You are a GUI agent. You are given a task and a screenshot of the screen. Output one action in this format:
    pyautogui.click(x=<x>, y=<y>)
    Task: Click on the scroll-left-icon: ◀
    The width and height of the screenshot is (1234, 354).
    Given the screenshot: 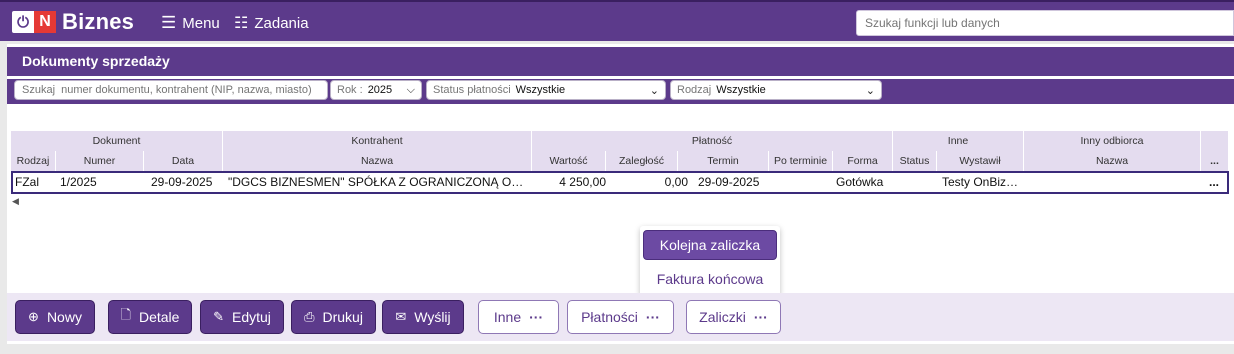 What is the action you would take?
    pyautogui.click(x=15, y=201)
    